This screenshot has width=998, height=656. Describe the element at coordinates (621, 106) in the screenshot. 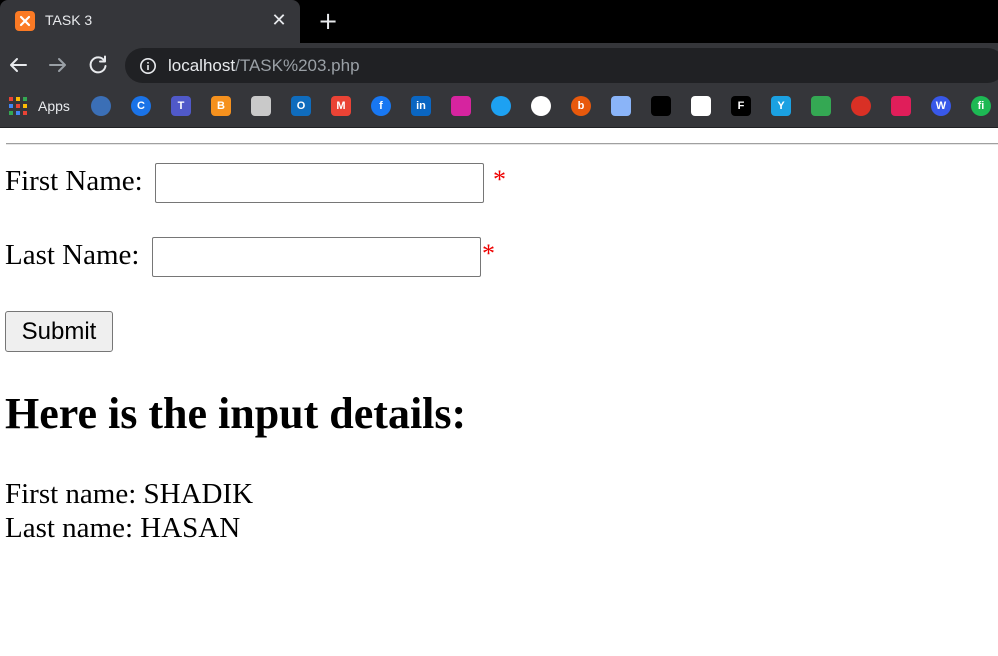

I see `bookmark-shapes-icon` at that location.